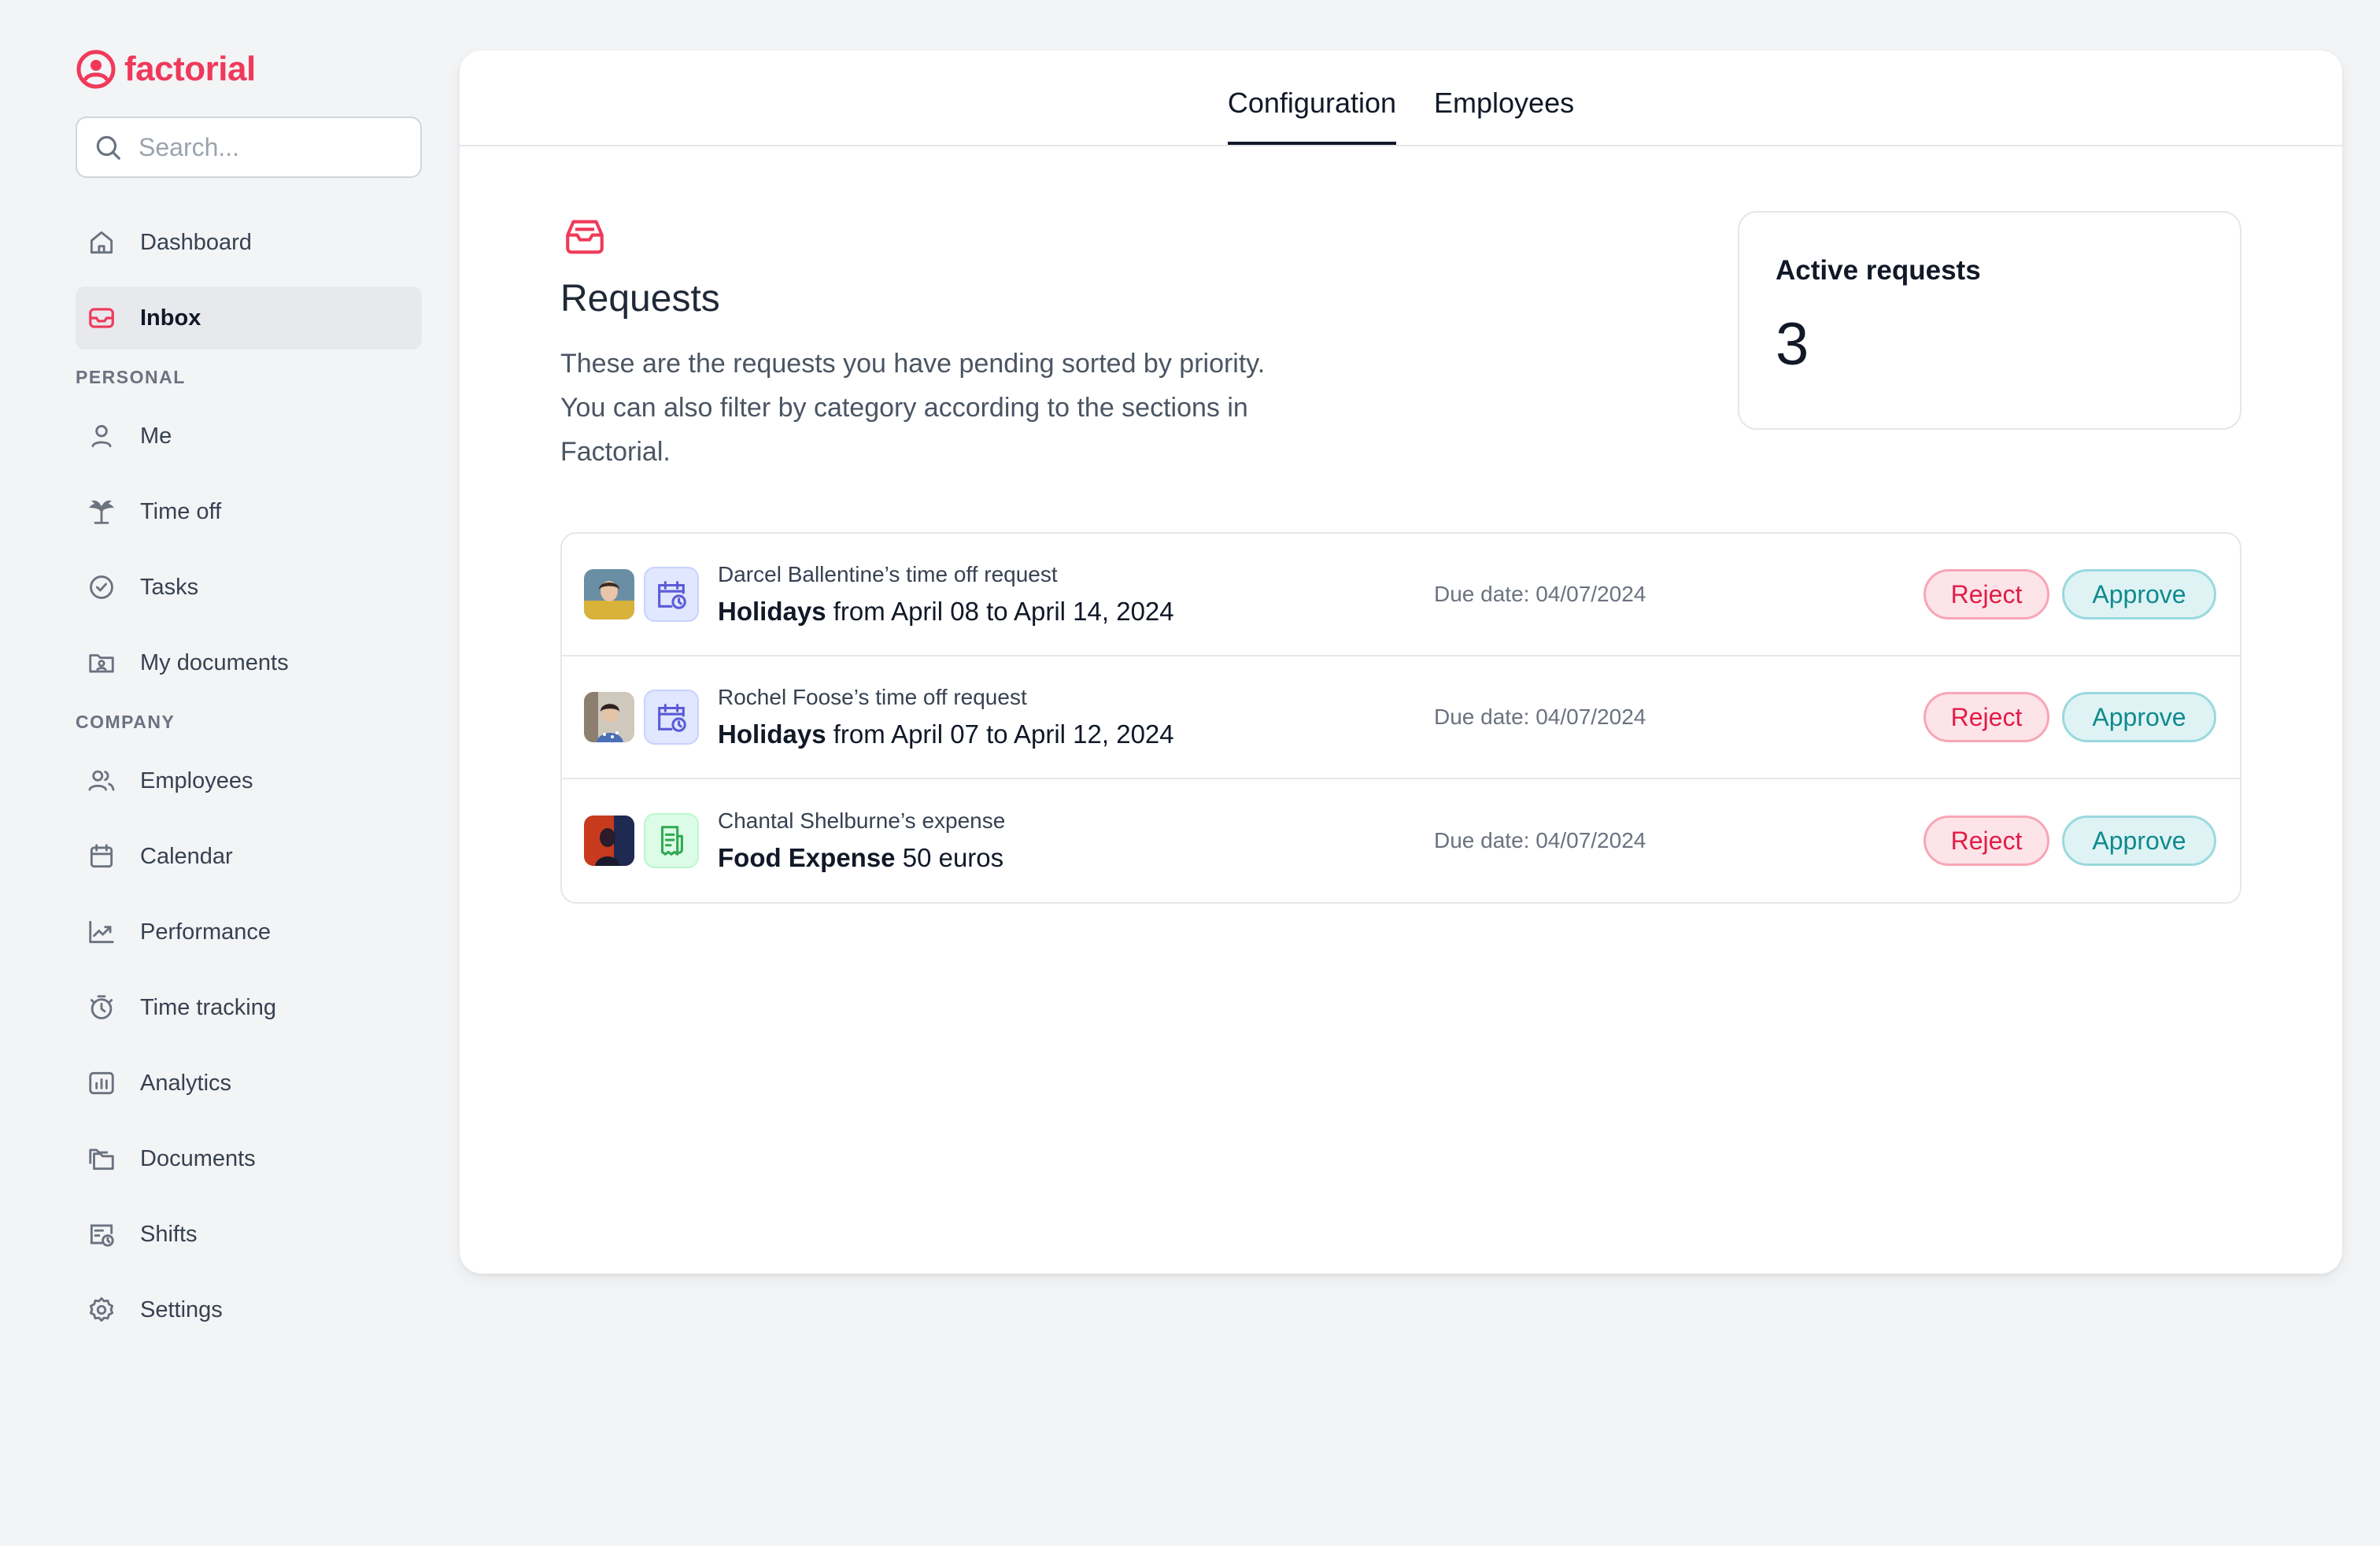  Describe the element at coordinates (170, 318) in the screenshot. I see `sidebar-item-label: Inbox` at that location.